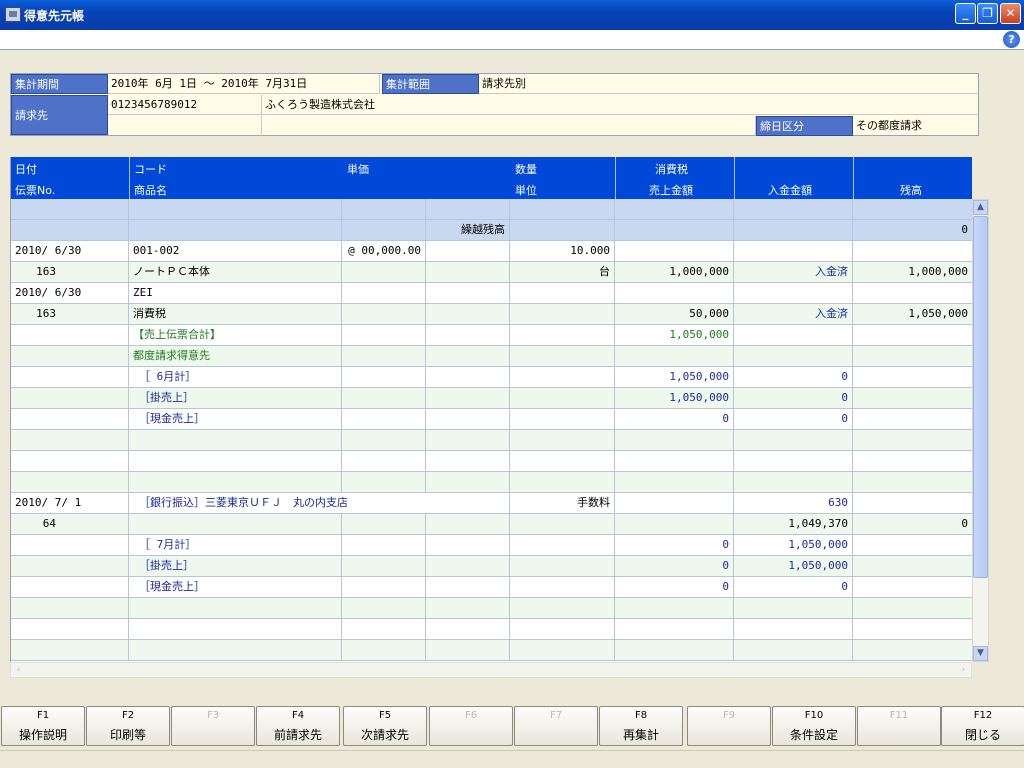 Image resolution: width=1024 pixels, height=768 pixels. I want to click on scroll-down-button: ▼, so click(980, 653).